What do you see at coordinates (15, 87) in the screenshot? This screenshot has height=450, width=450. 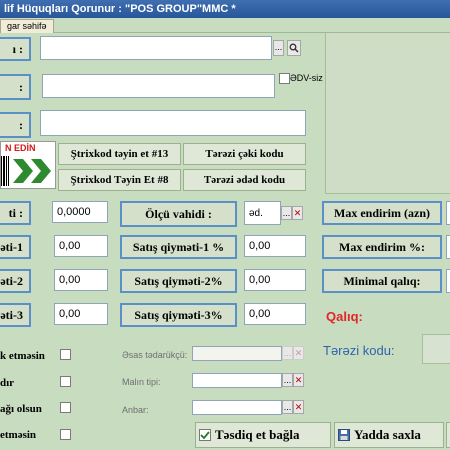 I see `label-row2: :` at bounding box center [15, 87].